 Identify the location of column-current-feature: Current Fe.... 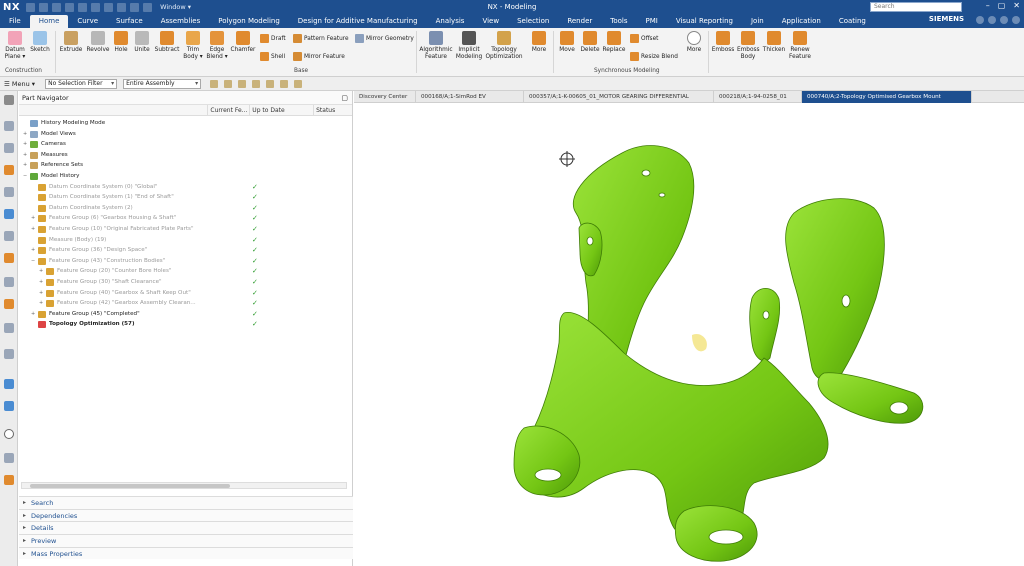
(229, 110).